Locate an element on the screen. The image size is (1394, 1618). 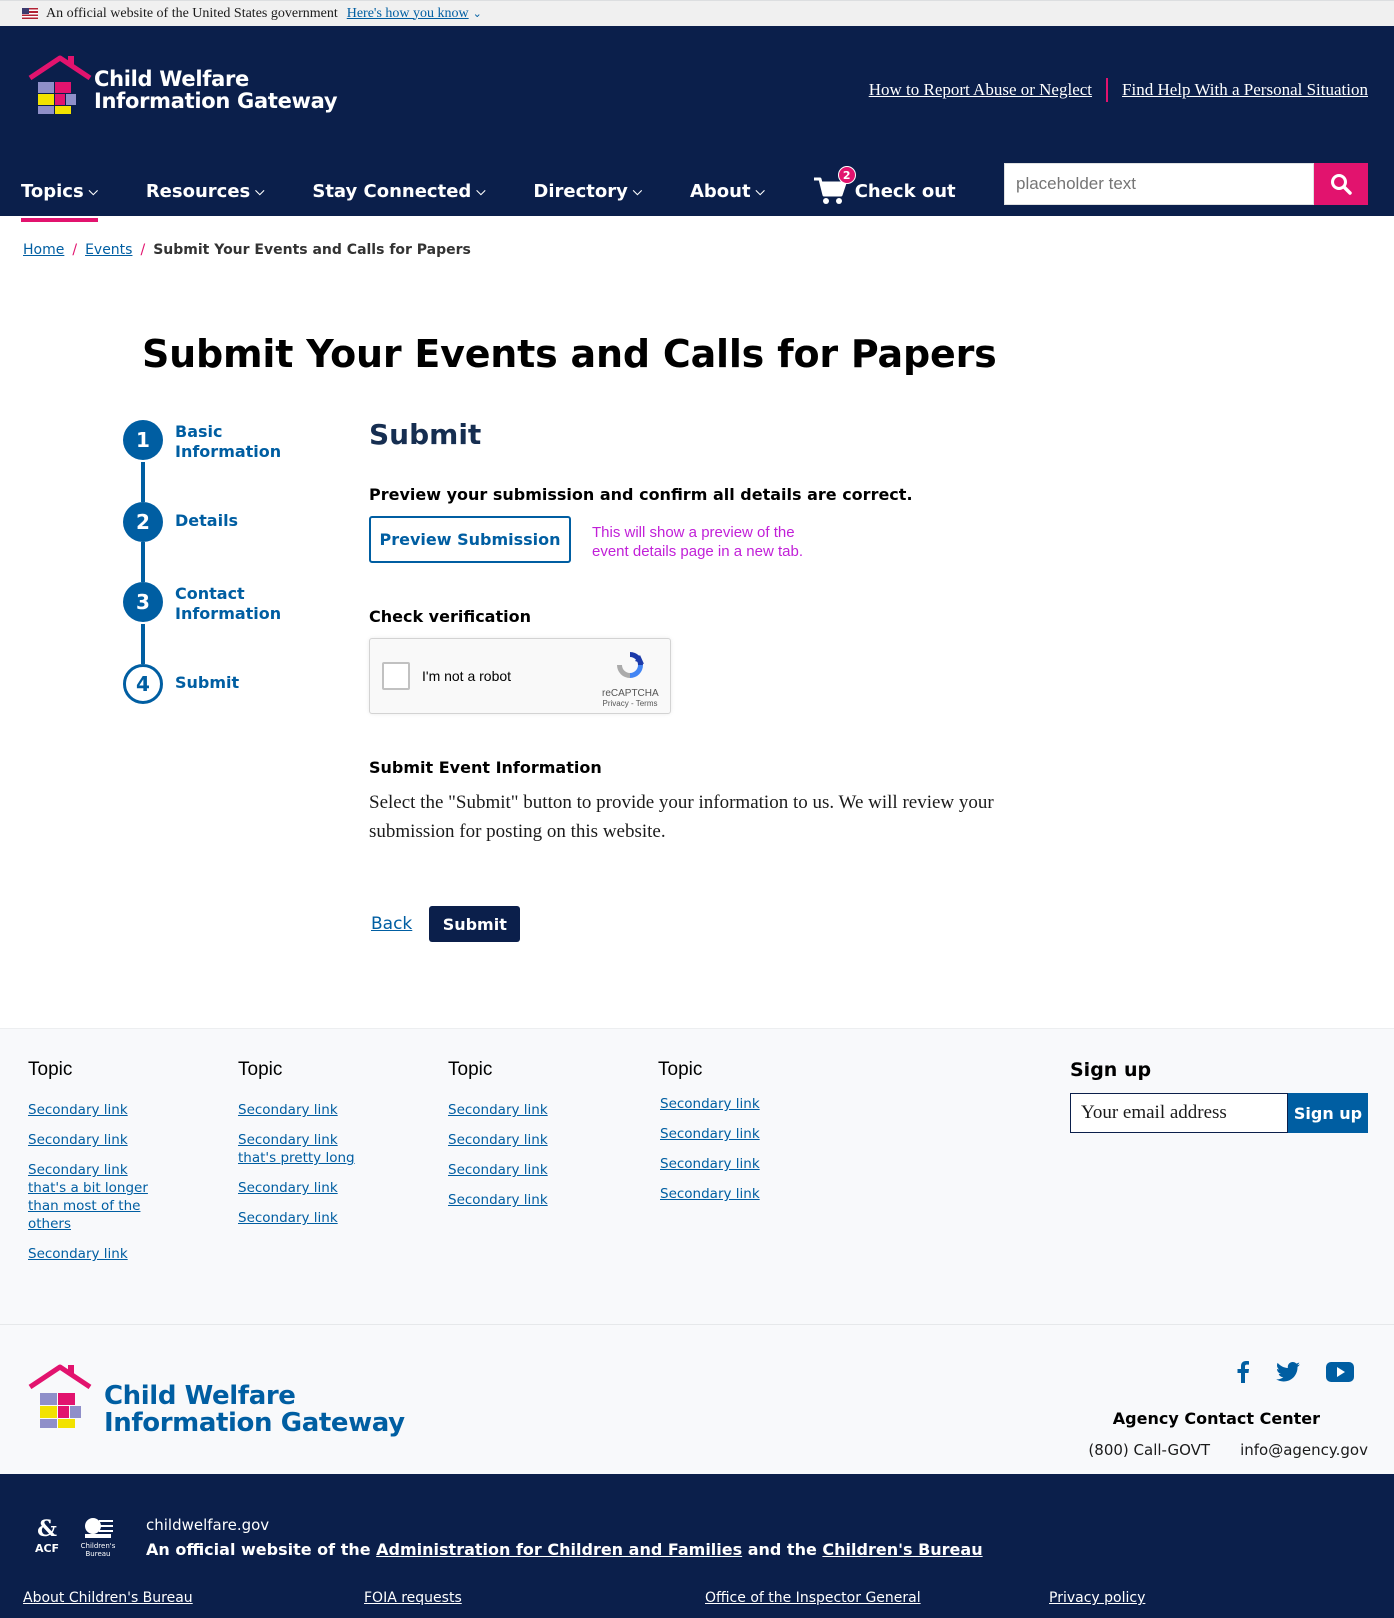
search-icon is located at coordinates (1341, 184).